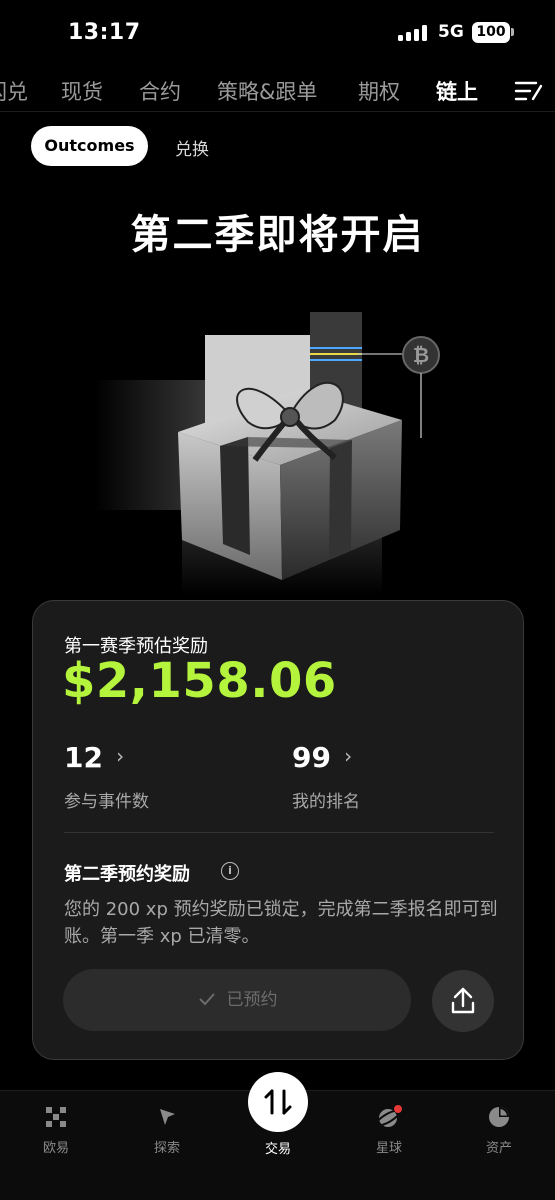  I want to click on battery-icon: 100, so click(491, 32).